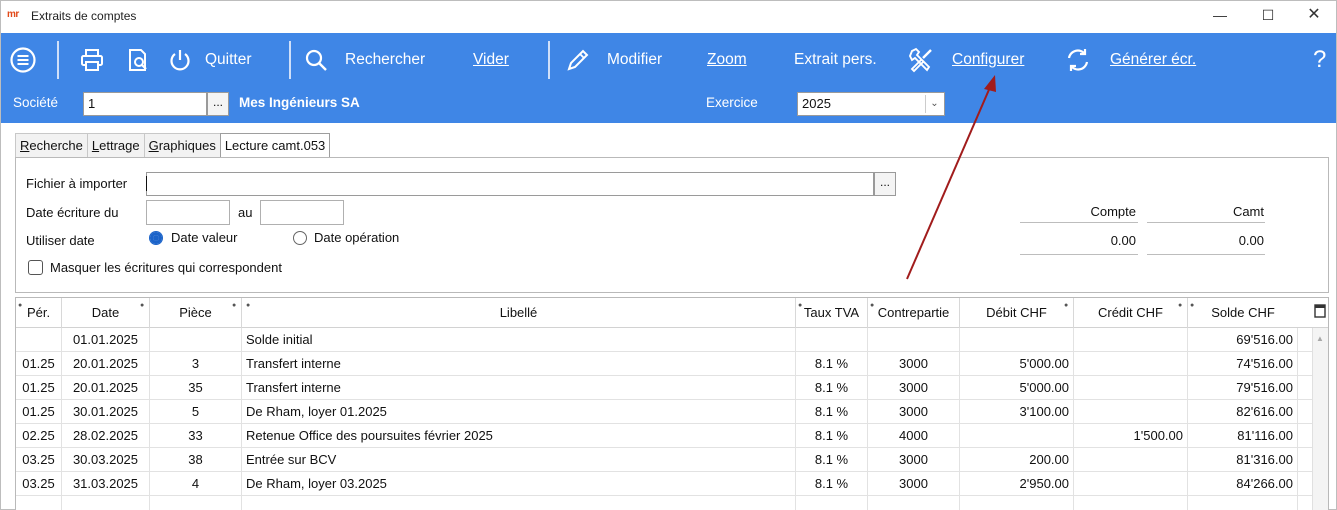  Describe the element at coordinates (72, 212) in the screenshot. I see `date-from-label: Date écriture du` at that location.